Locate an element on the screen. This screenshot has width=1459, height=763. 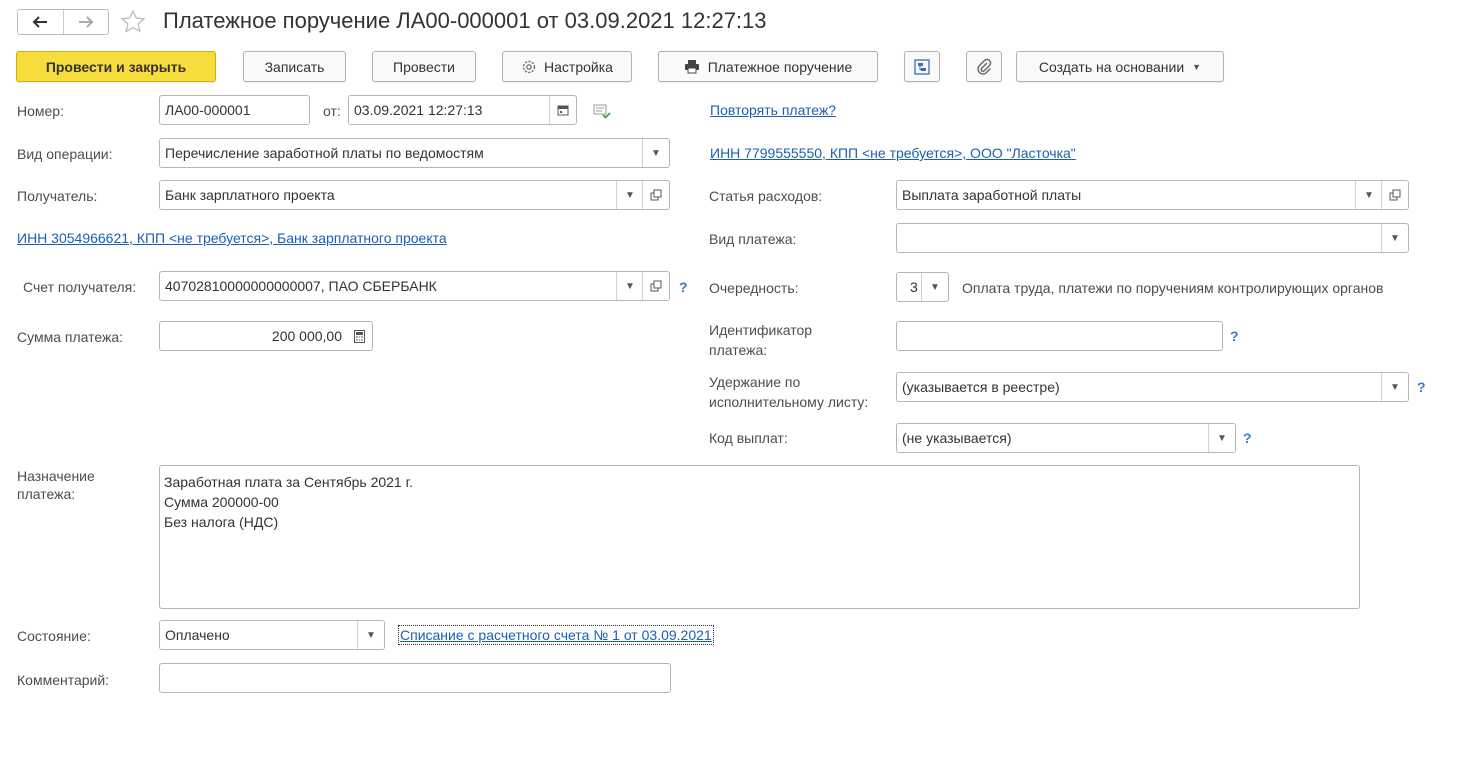
amount-field: 200 000,00 is located at coordinates (266, 336).